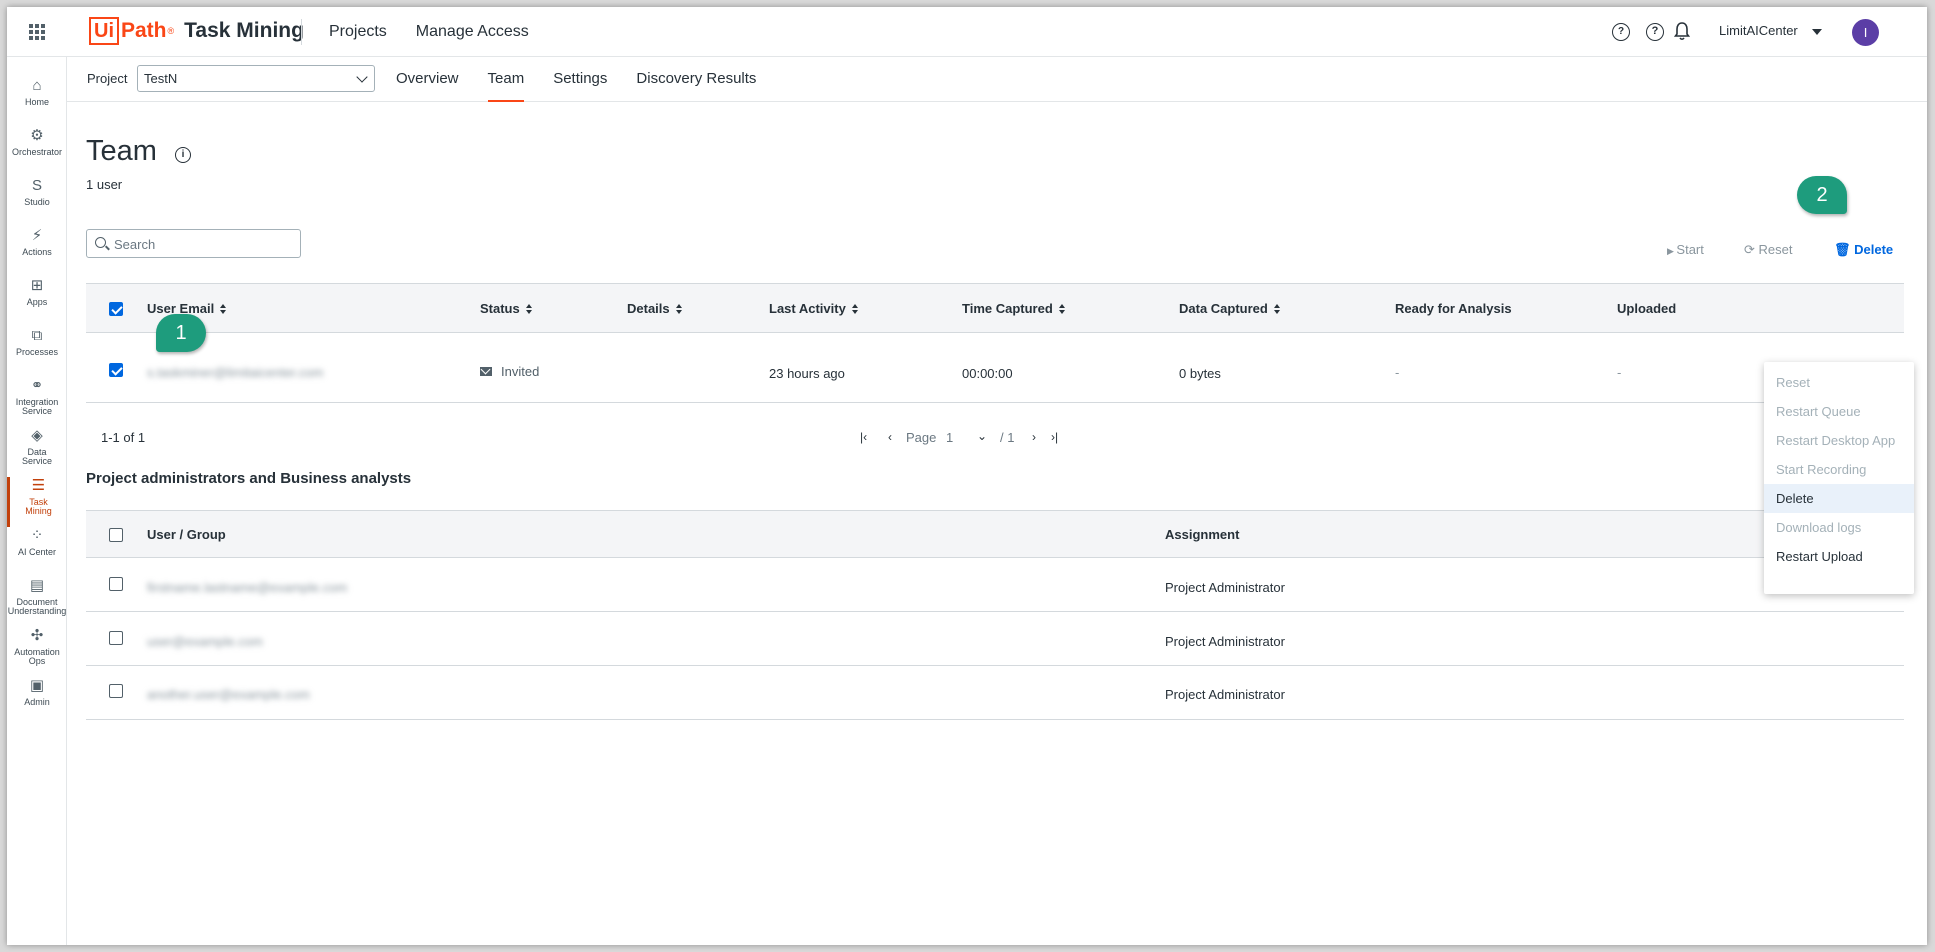 The image size is (1935, 952). What do you see at coordinates (580, 79) in the screenshot?
I see `tab-settings: Settings` at bounding box center [580, 79].